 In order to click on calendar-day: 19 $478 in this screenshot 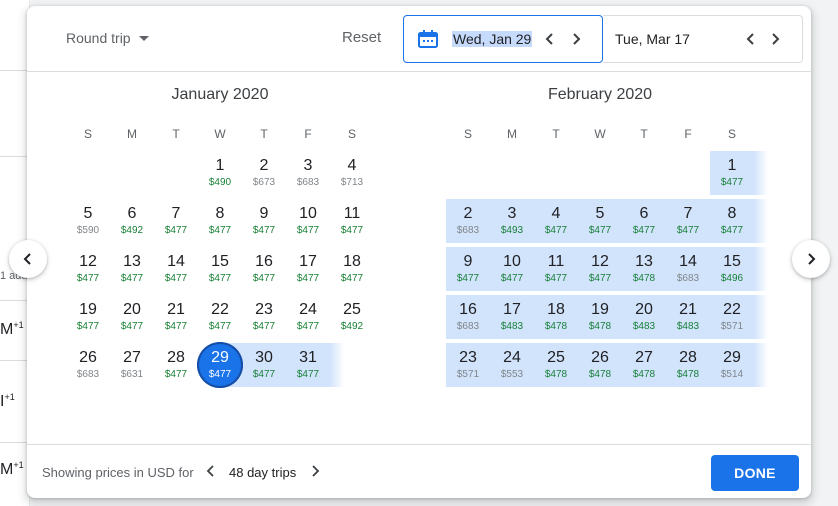, I will do `click(600, 317)`.